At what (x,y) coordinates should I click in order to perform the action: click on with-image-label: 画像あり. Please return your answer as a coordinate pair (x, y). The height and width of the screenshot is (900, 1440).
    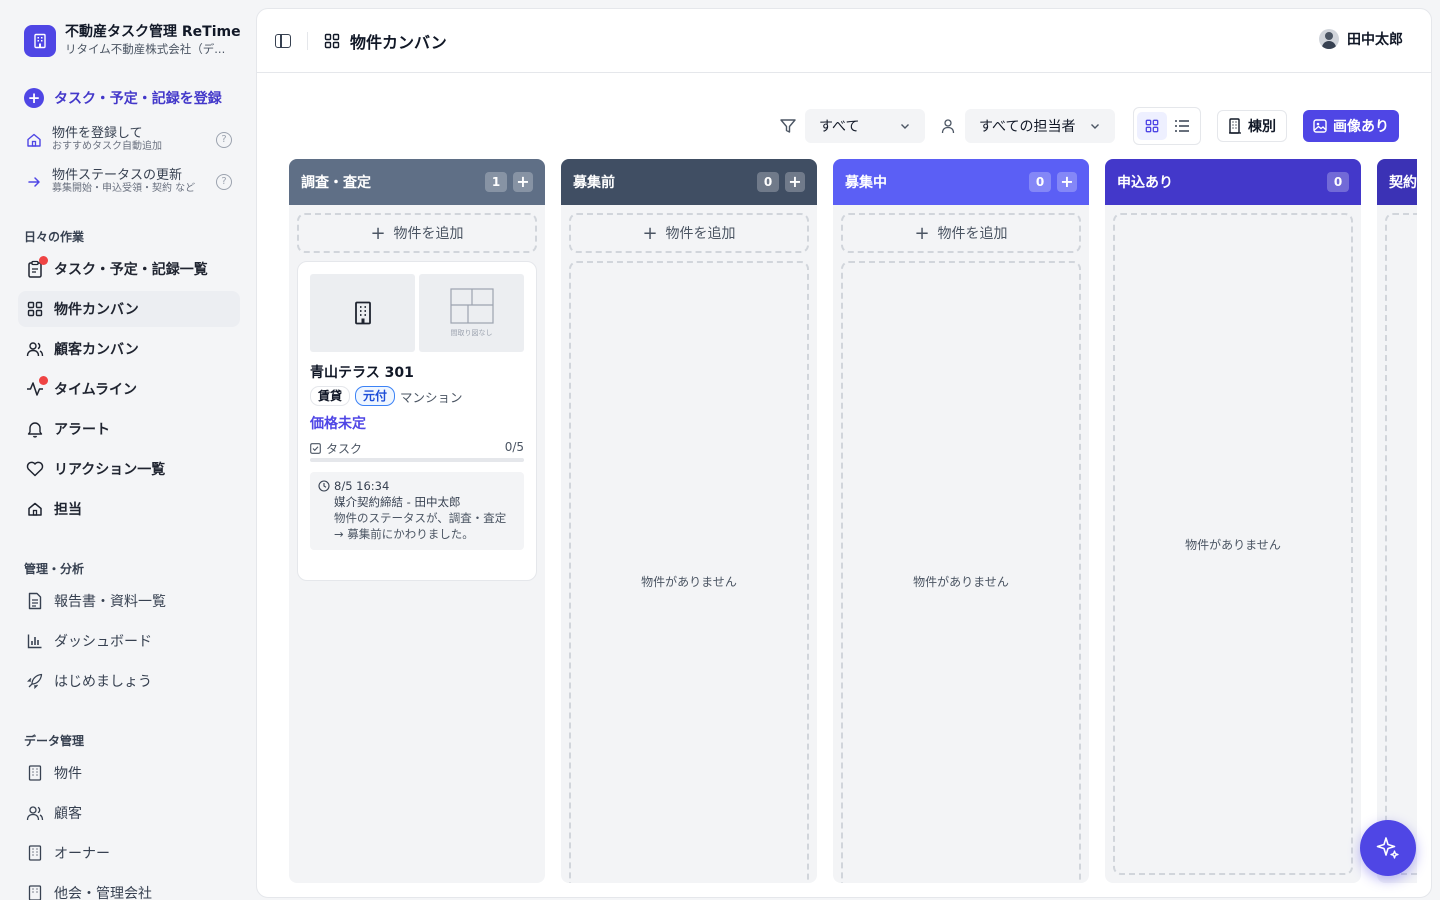
    Looking at the image, I should click on (1361, 127).